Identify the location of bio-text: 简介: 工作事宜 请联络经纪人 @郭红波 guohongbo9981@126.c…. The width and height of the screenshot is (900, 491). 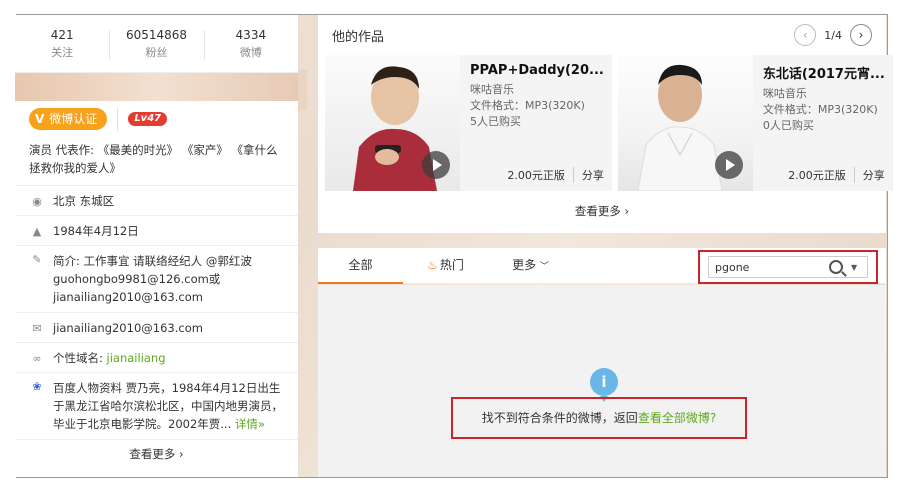
(152, 279).